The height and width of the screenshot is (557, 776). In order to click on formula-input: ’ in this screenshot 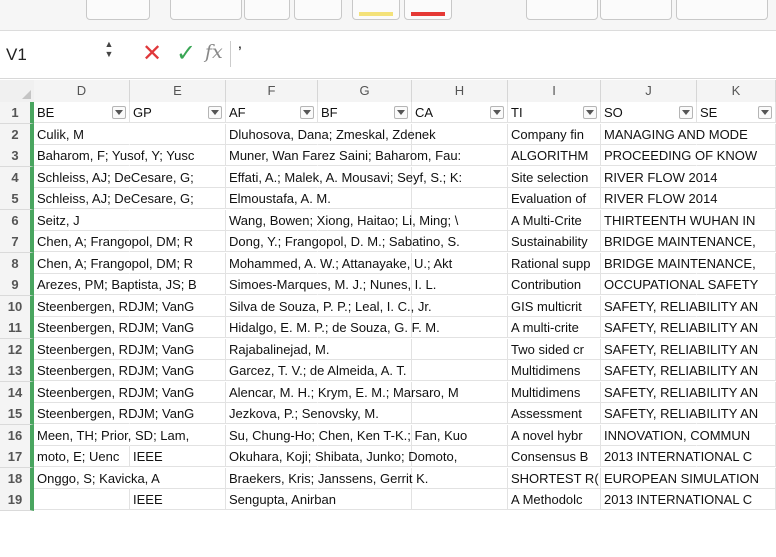, I will do `click(240, 53)`.